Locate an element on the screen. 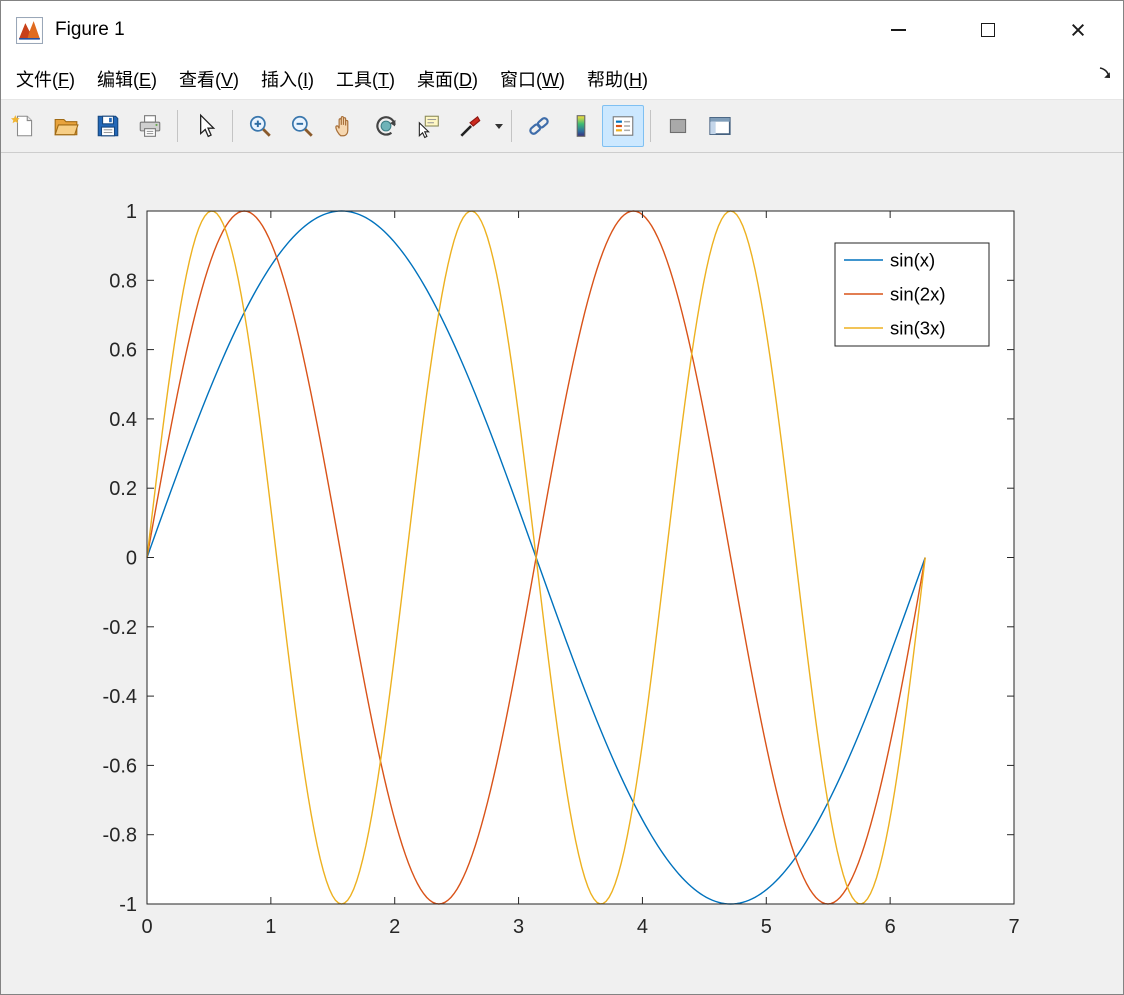 This screenshot has width=1124, height=995. maximize-button is located at coordinates (988, 30).